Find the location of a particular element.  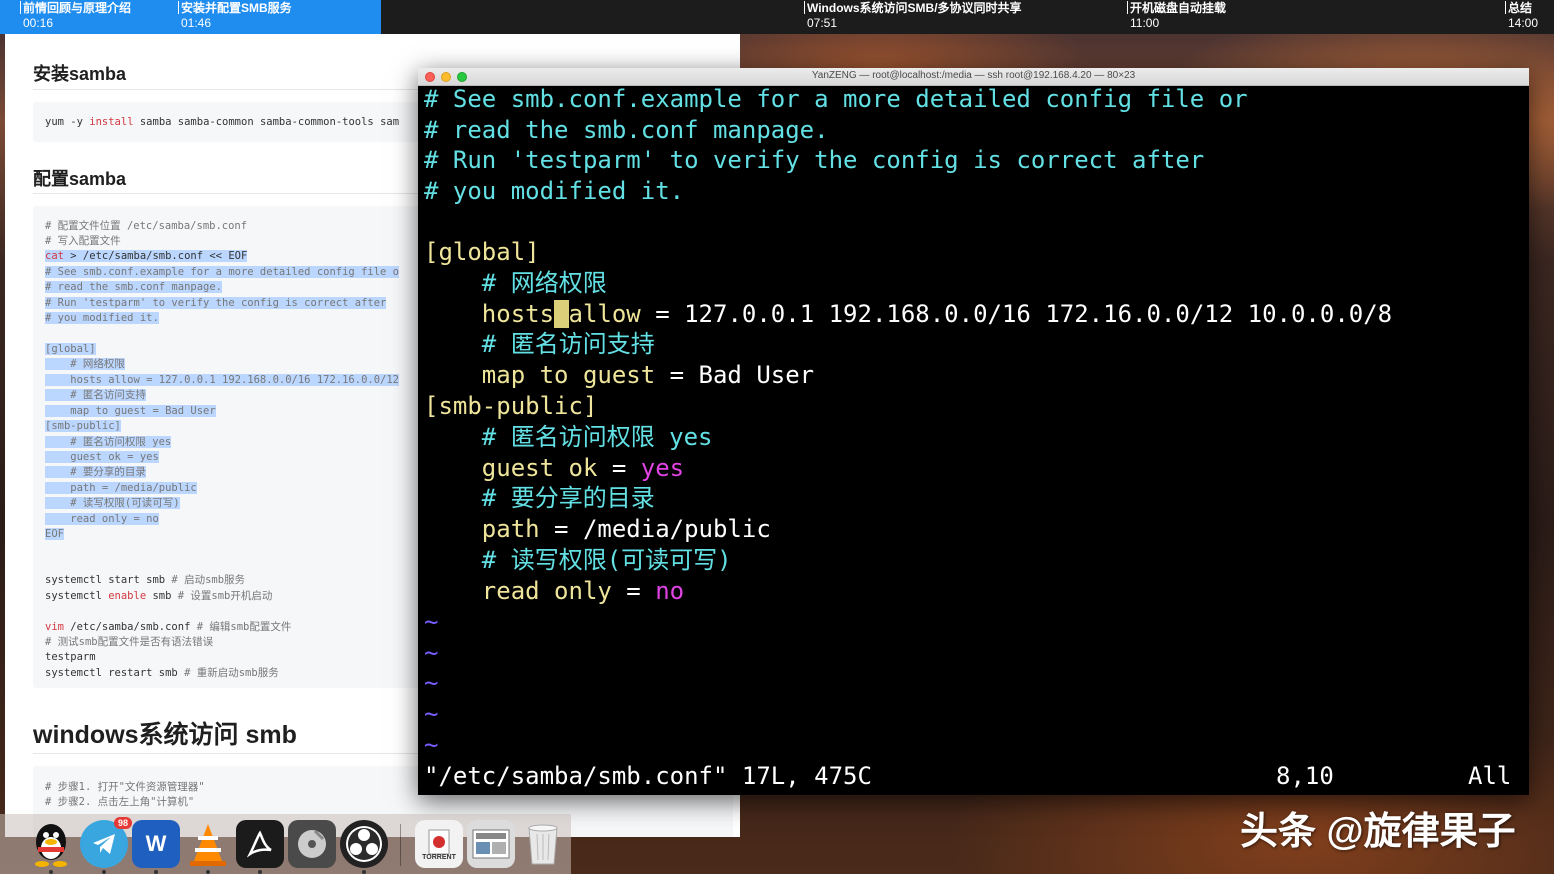

vim-scroll-indicator: All is located at coordinates (1490, 776).